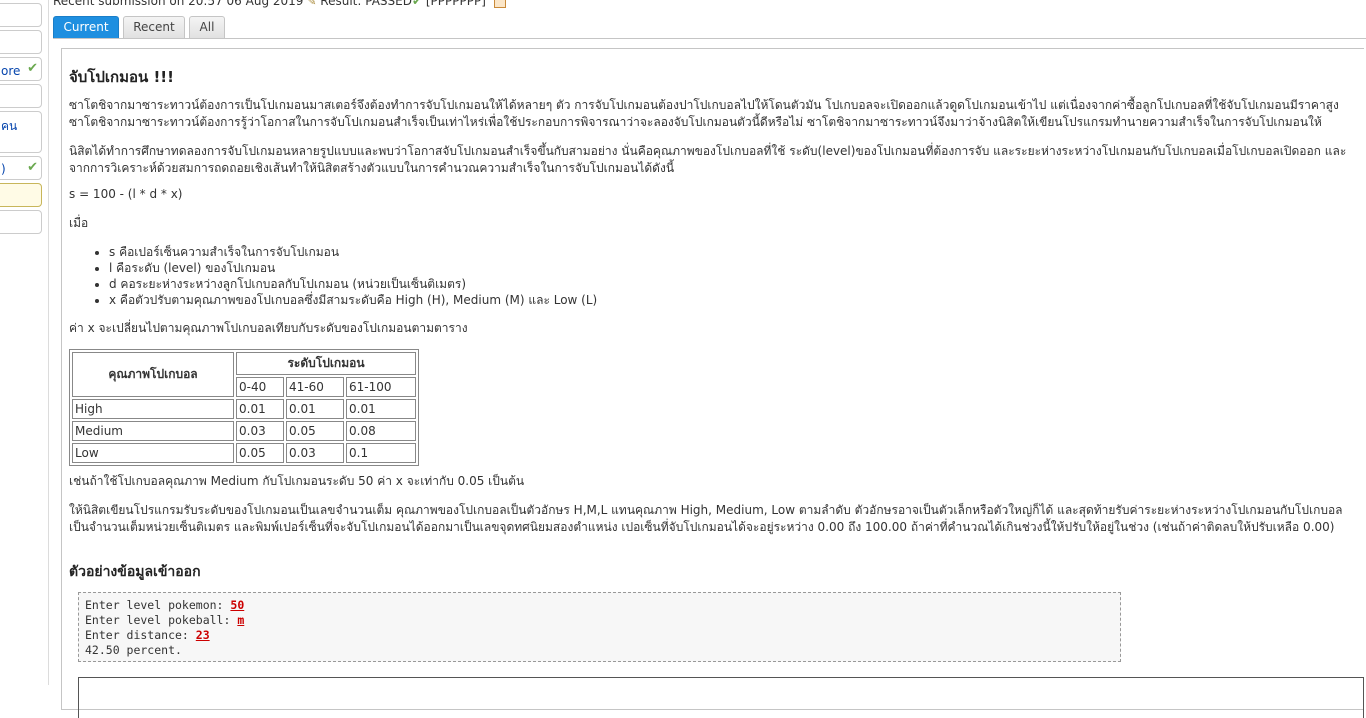  Describe the element at coordinates (241, 620) in the screenshot. I see `sample-input: m` at that location.